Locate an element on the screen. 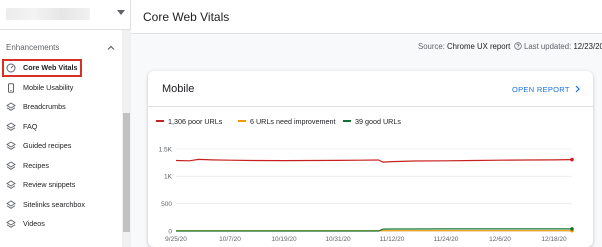 The width and height of the screenshot is (602, 247). sidebar-item-review-snippets: Review snippets is located at coordinates (61, 185).